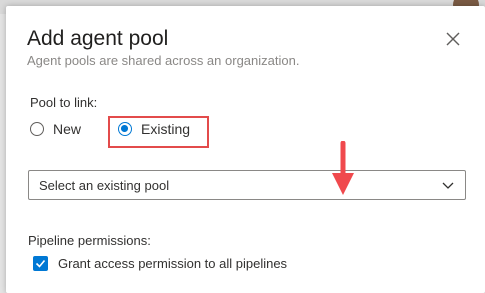 The width and height of the screenshot is (485, 293). I want to click on radio-new-circle, so click(37, 129).